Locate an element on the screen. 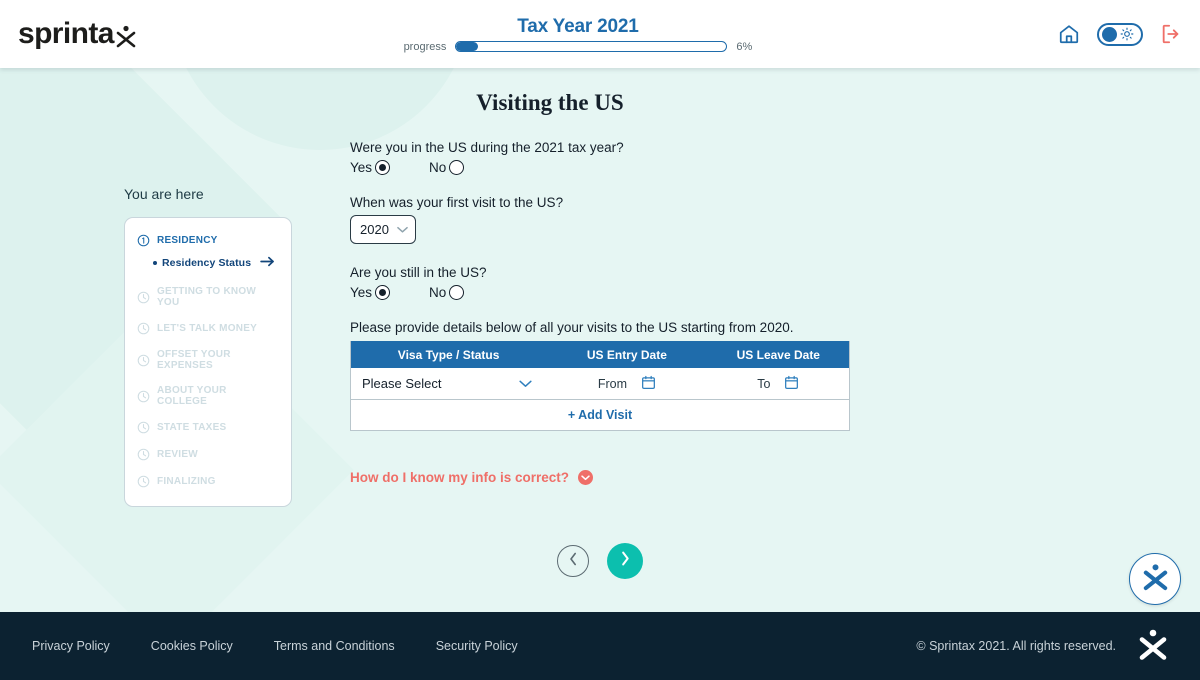 This screenshot has width=1200, height=680. sidebar-item-label: RESIDENCY is located at coordinates (187, 240).